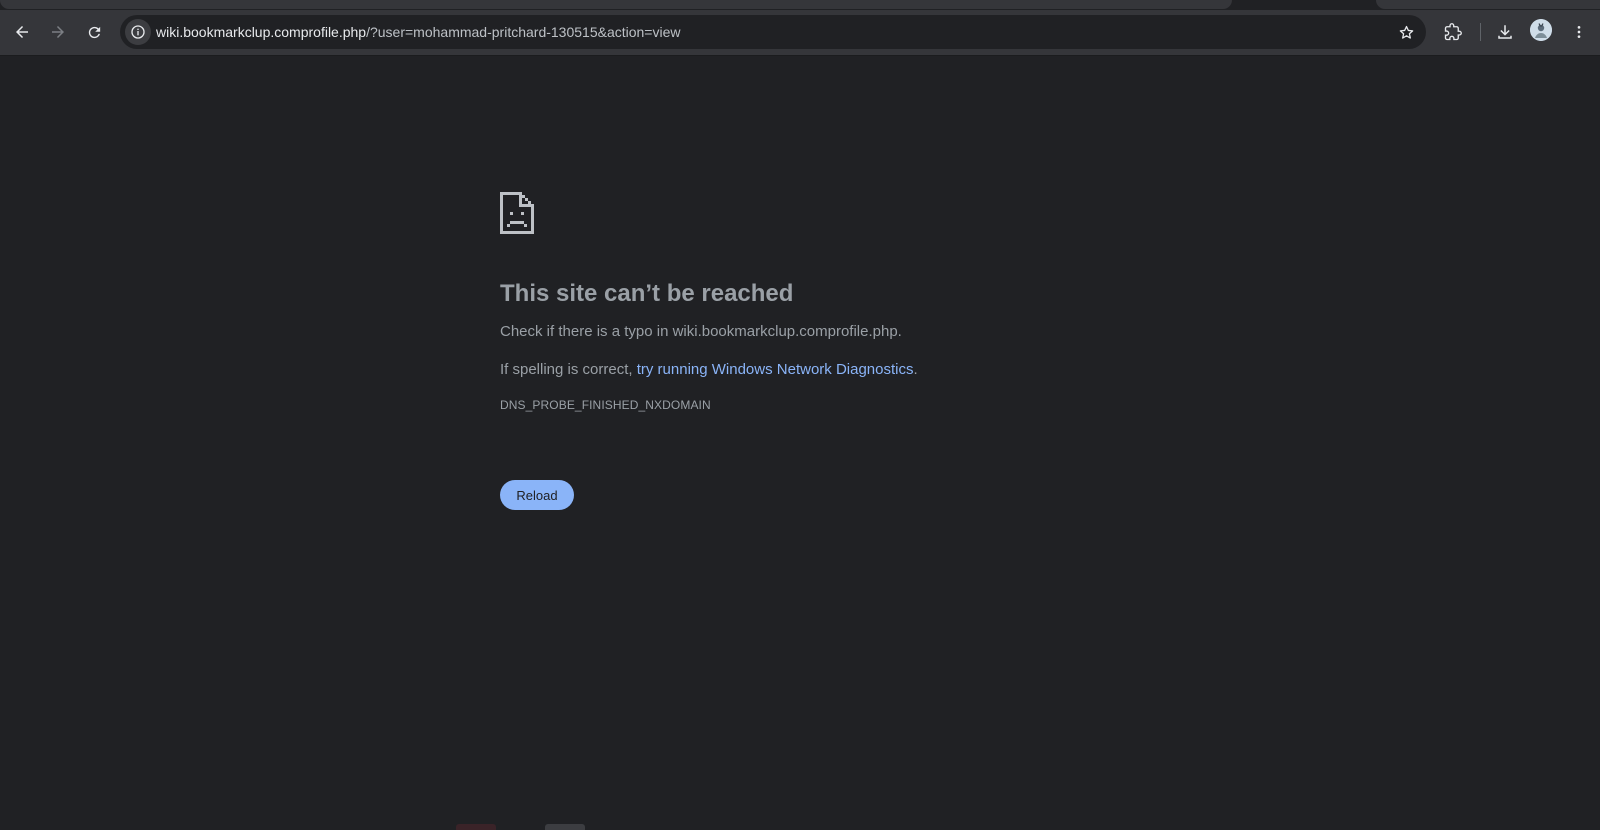  Describe the element at coordinates (605, 405) in the screenshot. I see `error-code: DNS_PROBE_FINISHED_NXDOMAIN` at that location.